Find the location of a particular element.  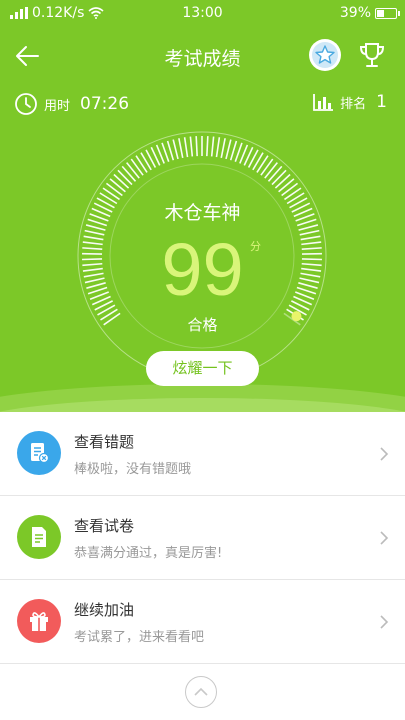

gift-icon is located at coordinates (39, 621).